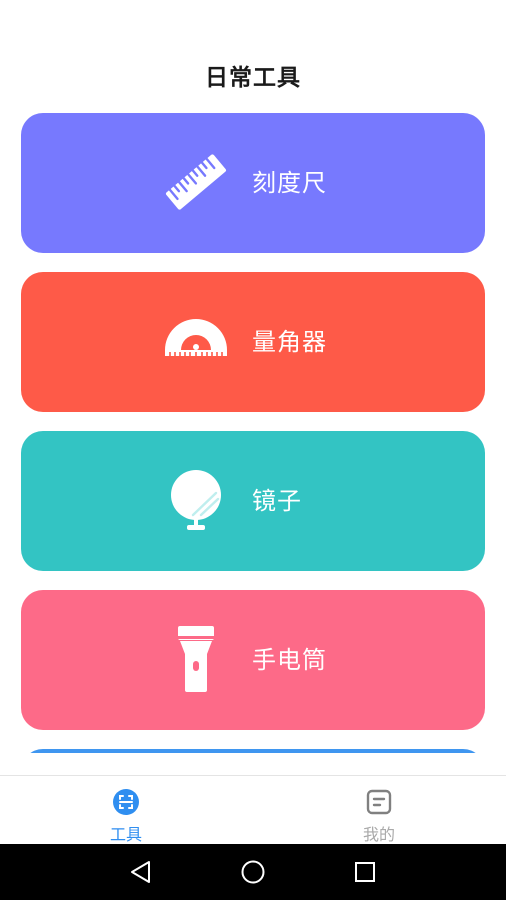  What do you see at coordinates (365, 872) in the screenshot?
I see `recent-apps-icon` at bounding box center [365, 872].